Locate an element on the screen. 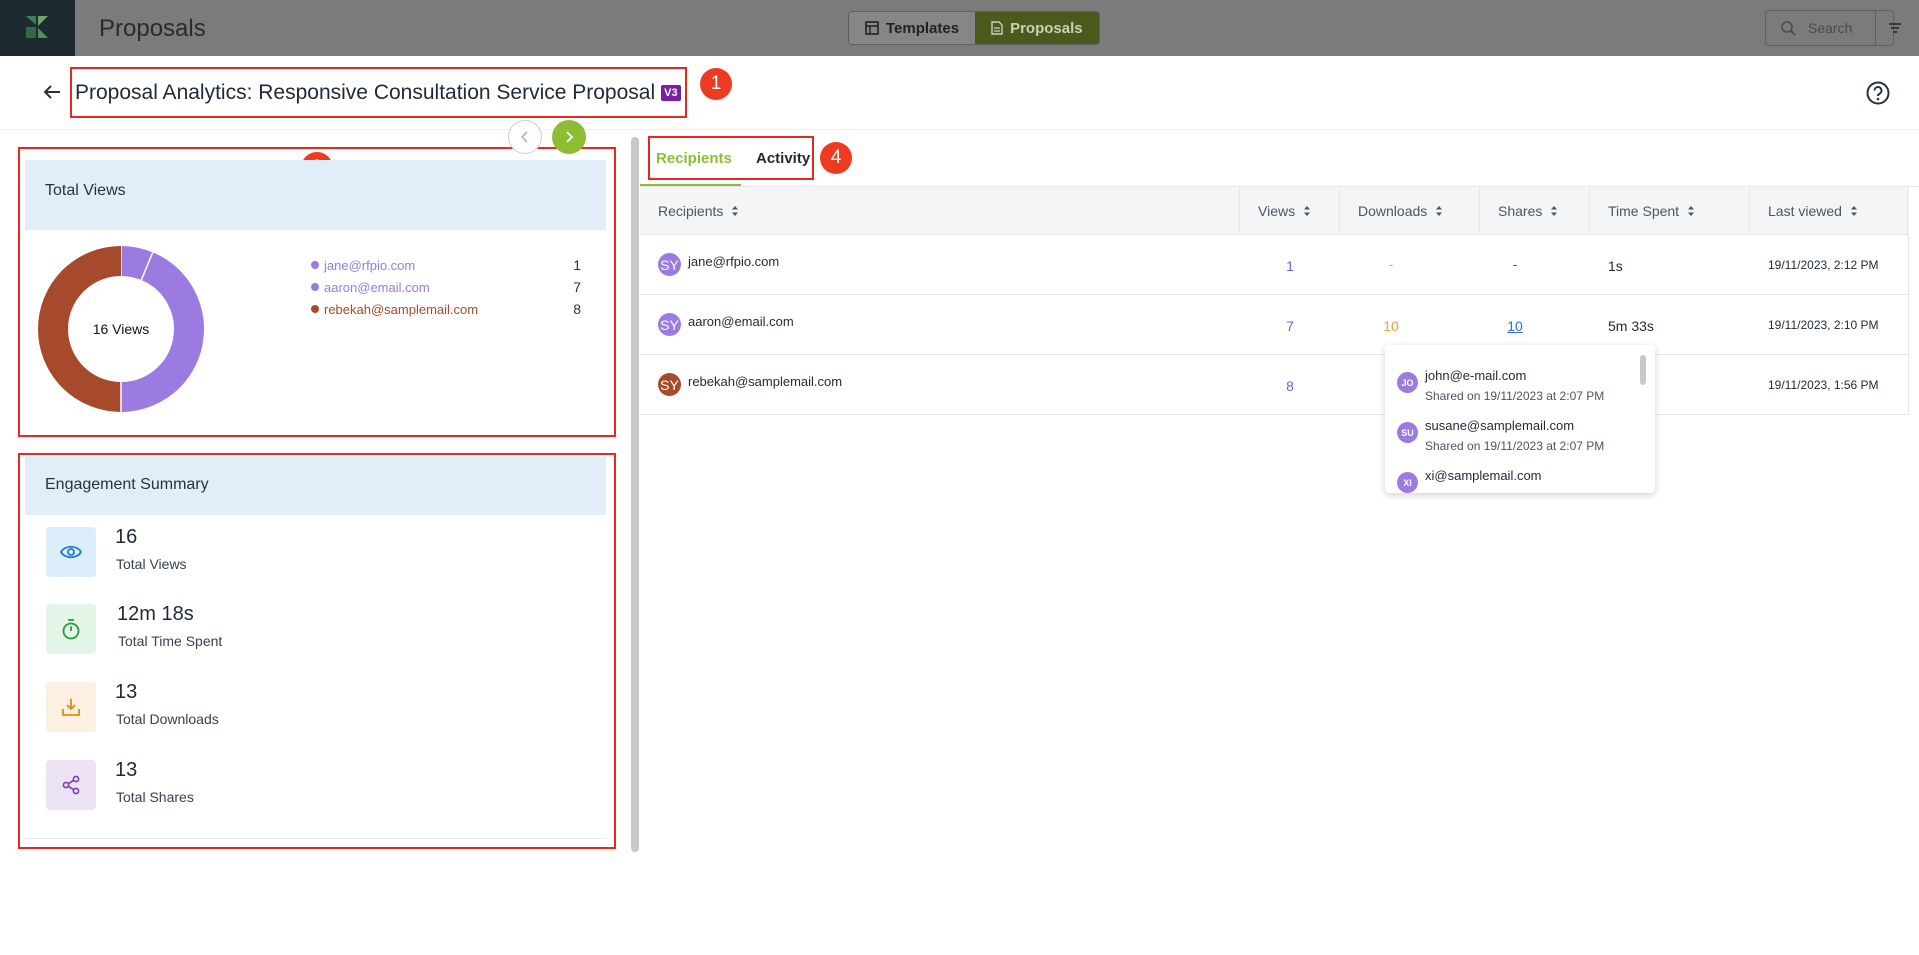  recipient-email: jane@rfpio.com is located at coordinates (734, 261).